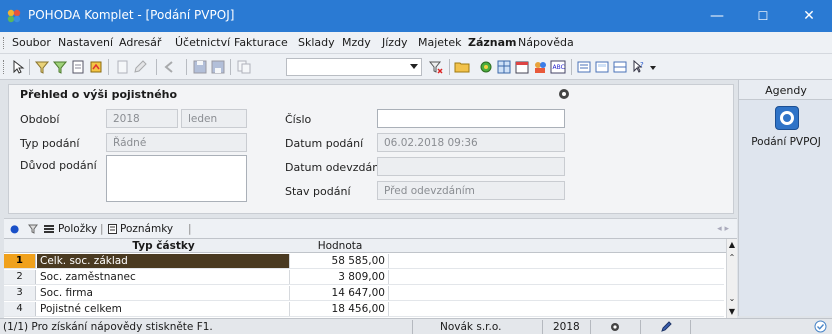 This screenshot has height=334, width=832. What do you see at coordinates (78, 67) in the screenshot?
I see `print-preview-icon` at bounding box center [78, 67].